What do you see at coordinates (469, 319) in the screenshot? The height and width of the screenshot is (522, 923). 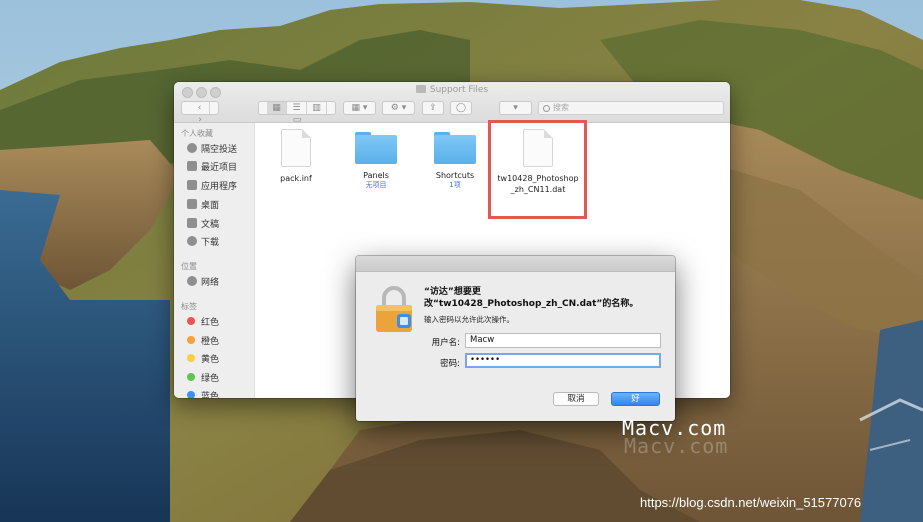 I see `dialog-subtitle: 输入密码以允许此次操作。` at bounding box center [469, 319].